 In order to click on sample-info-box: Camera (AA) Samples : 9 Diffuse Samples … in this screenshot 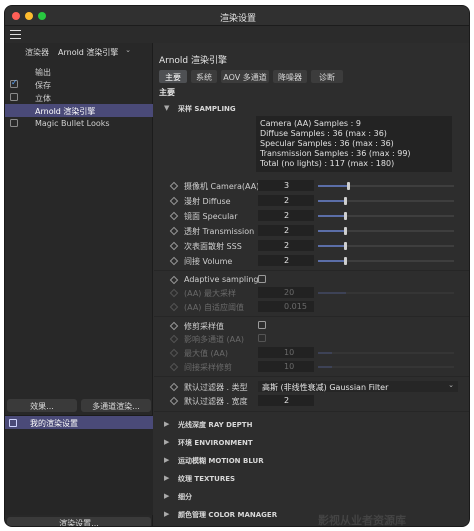, I will do `click(354, 144)`.